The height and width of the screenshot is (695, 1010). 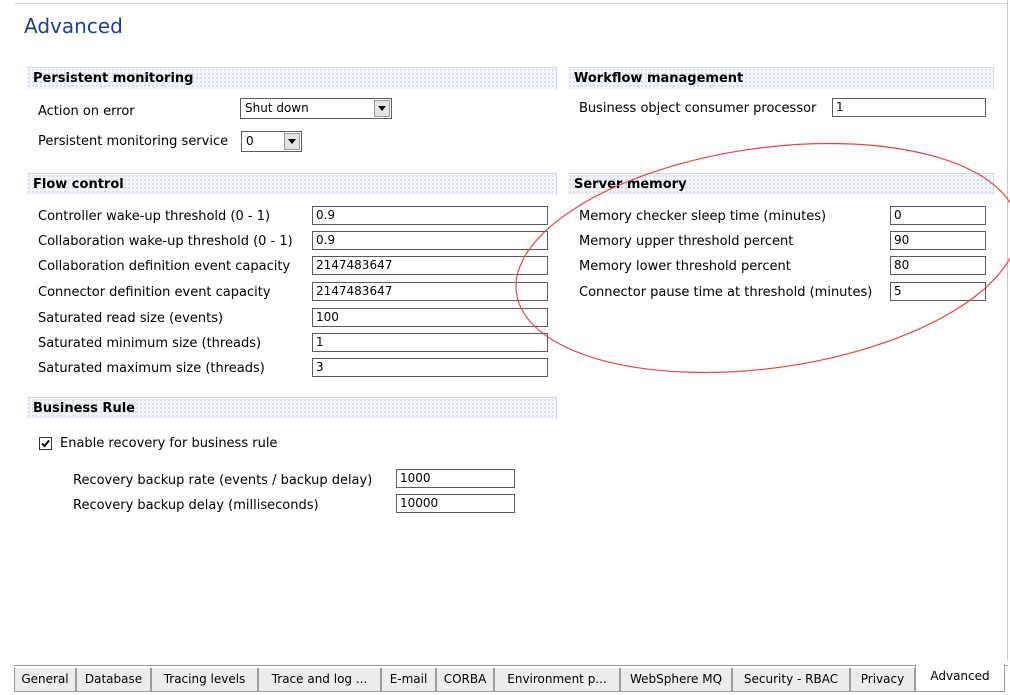 What do you see at coordinates (113, 680) in the screenshot?
I see `tab-database: Database` at bounding box center [113, 680].